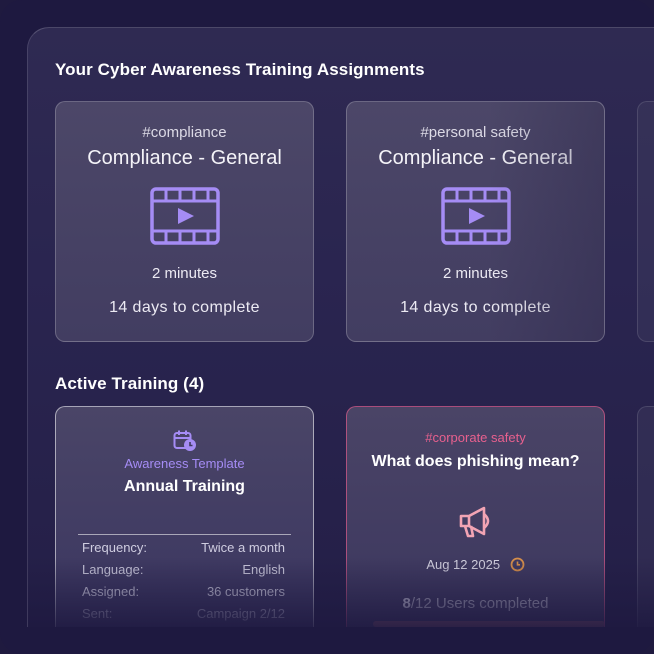  Describe the element at coordinates (184, 463) in the screenshot. I see `template-type-label: Awareness Template` at that location.